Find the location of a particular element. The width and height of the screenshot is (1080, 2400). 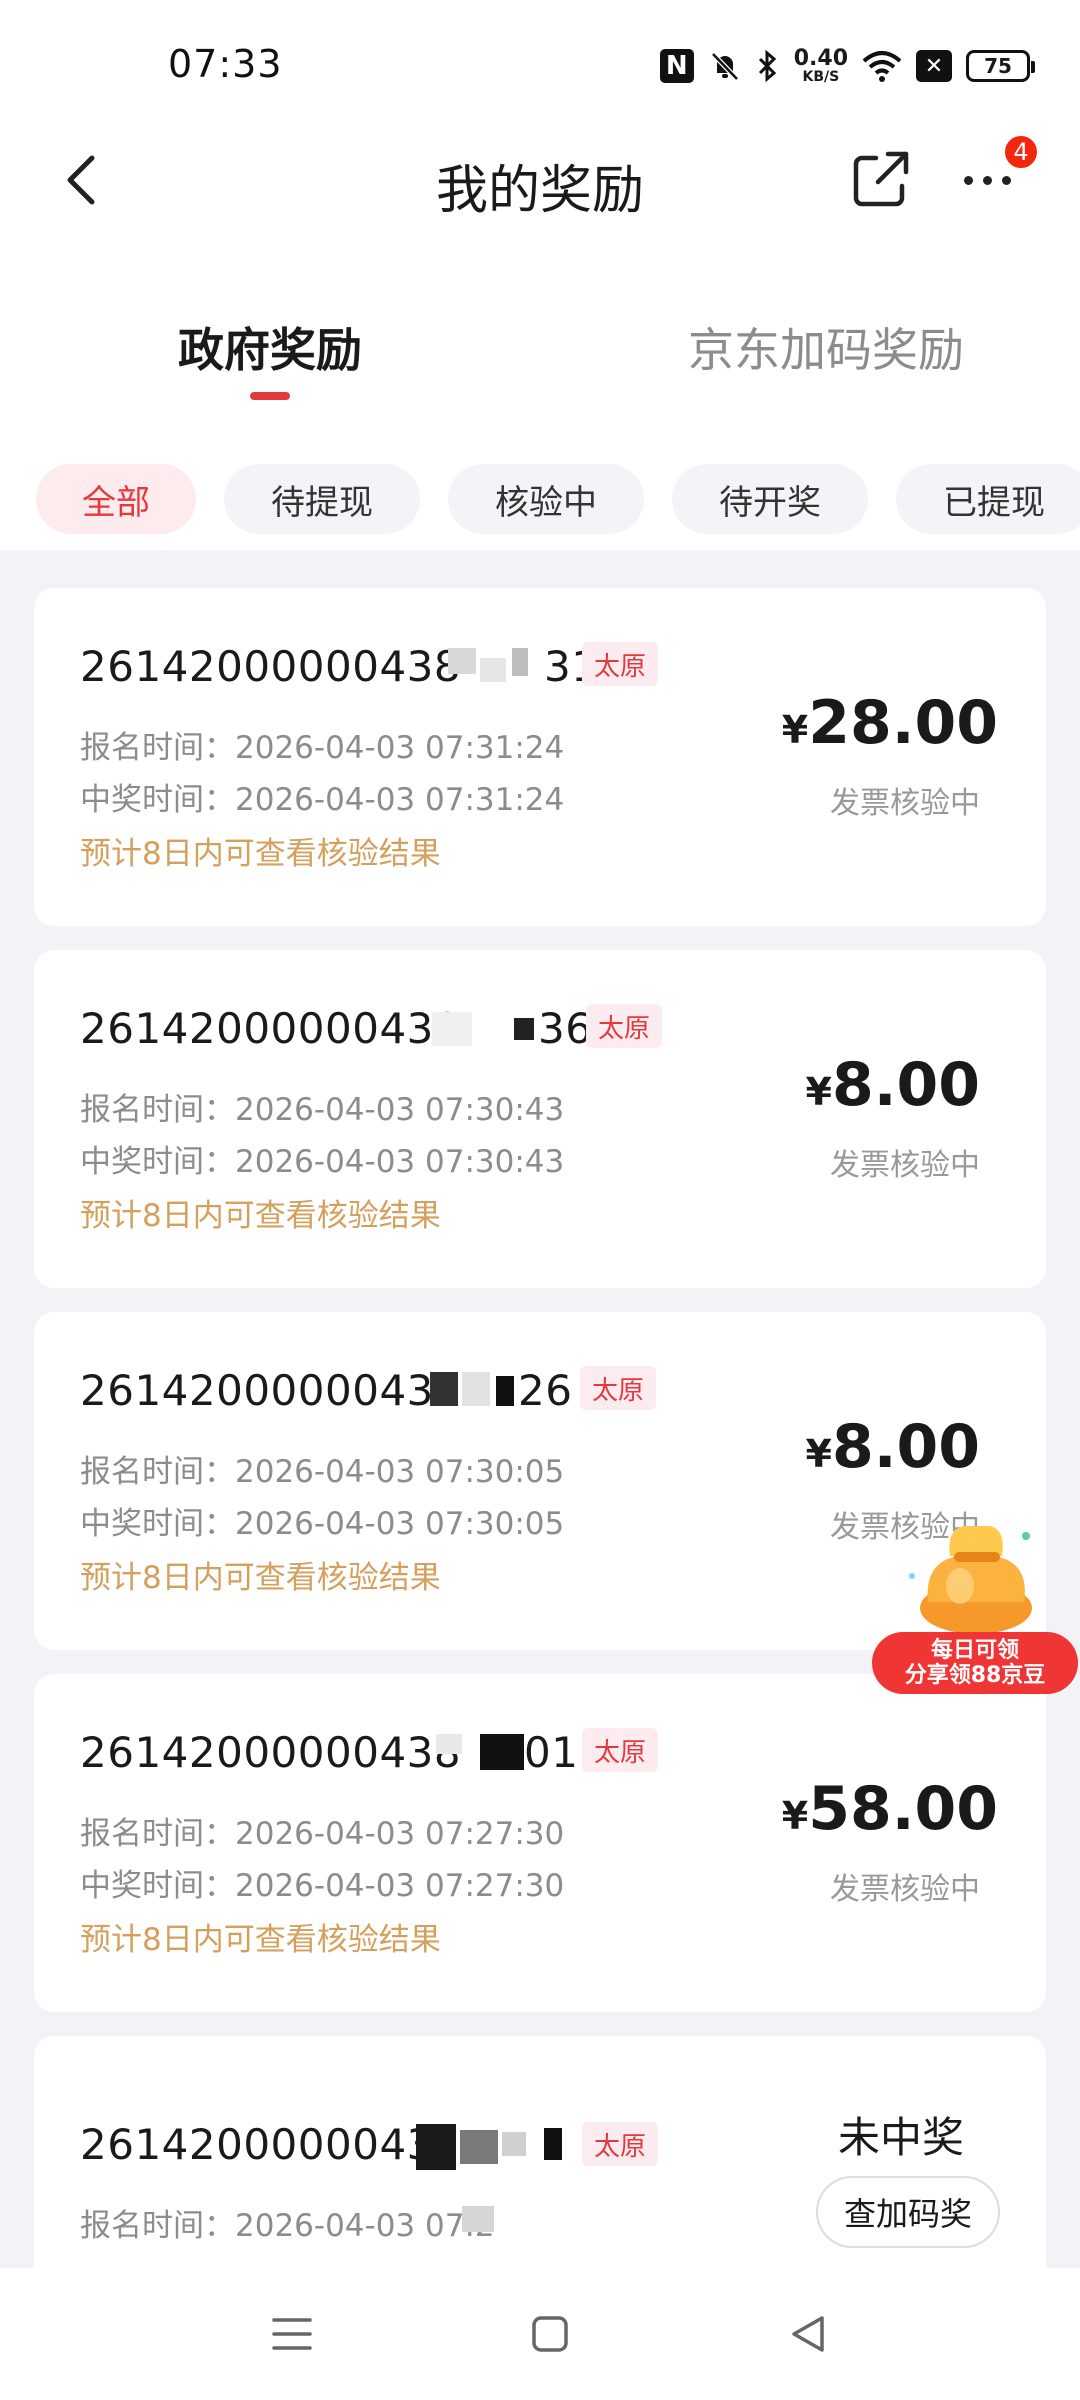

win-time-row: 中奖时间：2026-04-03 07:30:43 is located at coordinates (322, 1158).